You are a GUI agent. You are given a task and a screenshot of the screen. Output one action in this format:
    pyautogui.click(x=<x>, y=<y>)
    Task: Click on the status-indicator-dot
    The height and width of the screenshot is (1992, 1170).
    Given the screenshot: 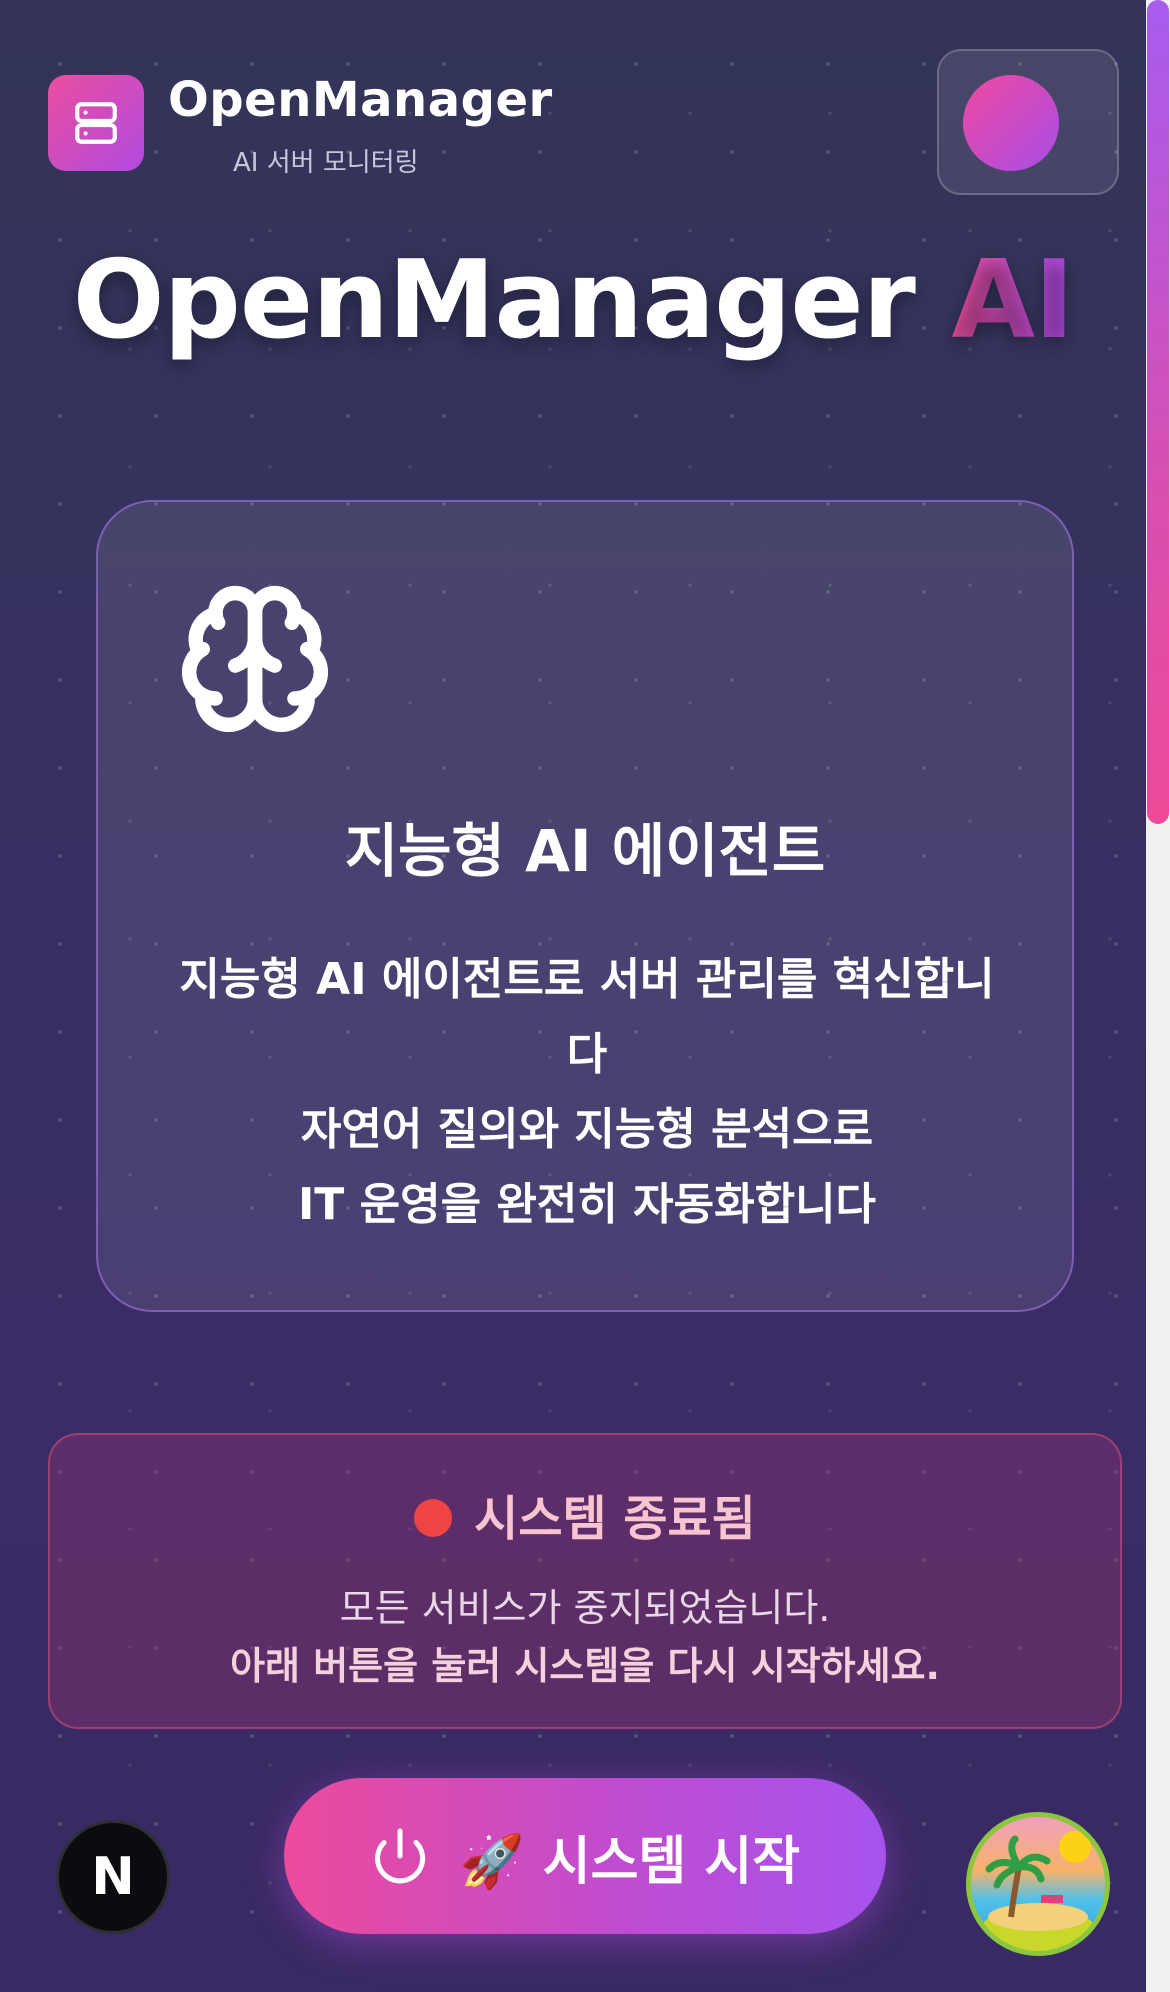 What is the action you would take?
    pyautogui.click(x=433, y=1518)
    